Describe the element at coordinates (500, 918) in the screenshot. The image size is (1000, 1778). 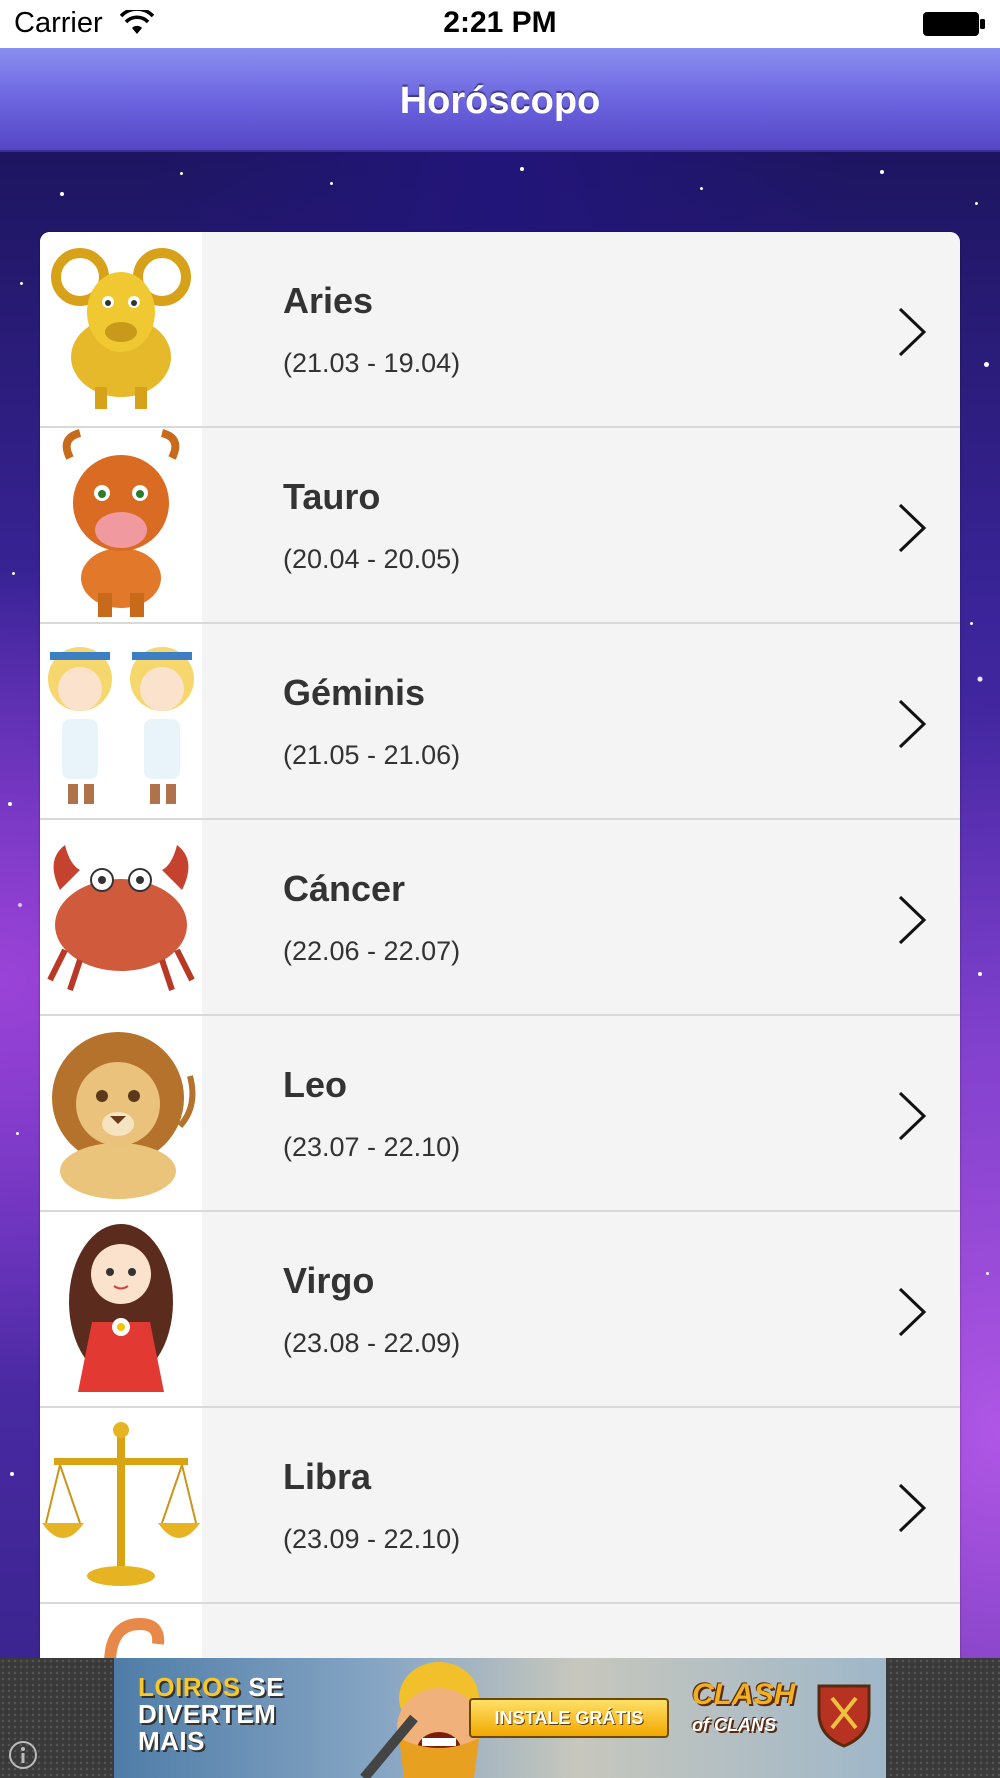
I see `list-item-cancer: Cáncer (22.06 - 22.07)` at that location.